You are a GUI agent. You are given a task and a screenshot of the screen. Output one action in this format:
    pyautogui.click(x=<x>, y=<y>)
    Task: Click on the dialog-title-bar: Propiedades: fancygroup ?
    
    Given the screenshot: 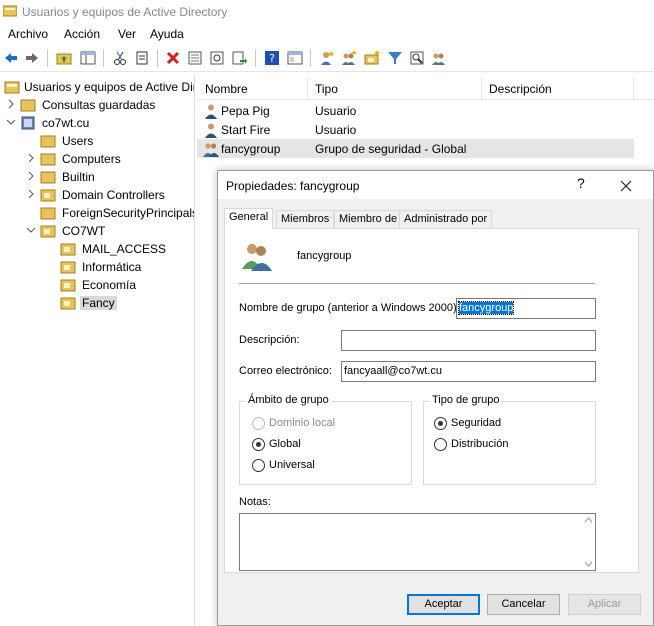 What is the action you would take?
    pyautogui.click(x=435, y=185)
    